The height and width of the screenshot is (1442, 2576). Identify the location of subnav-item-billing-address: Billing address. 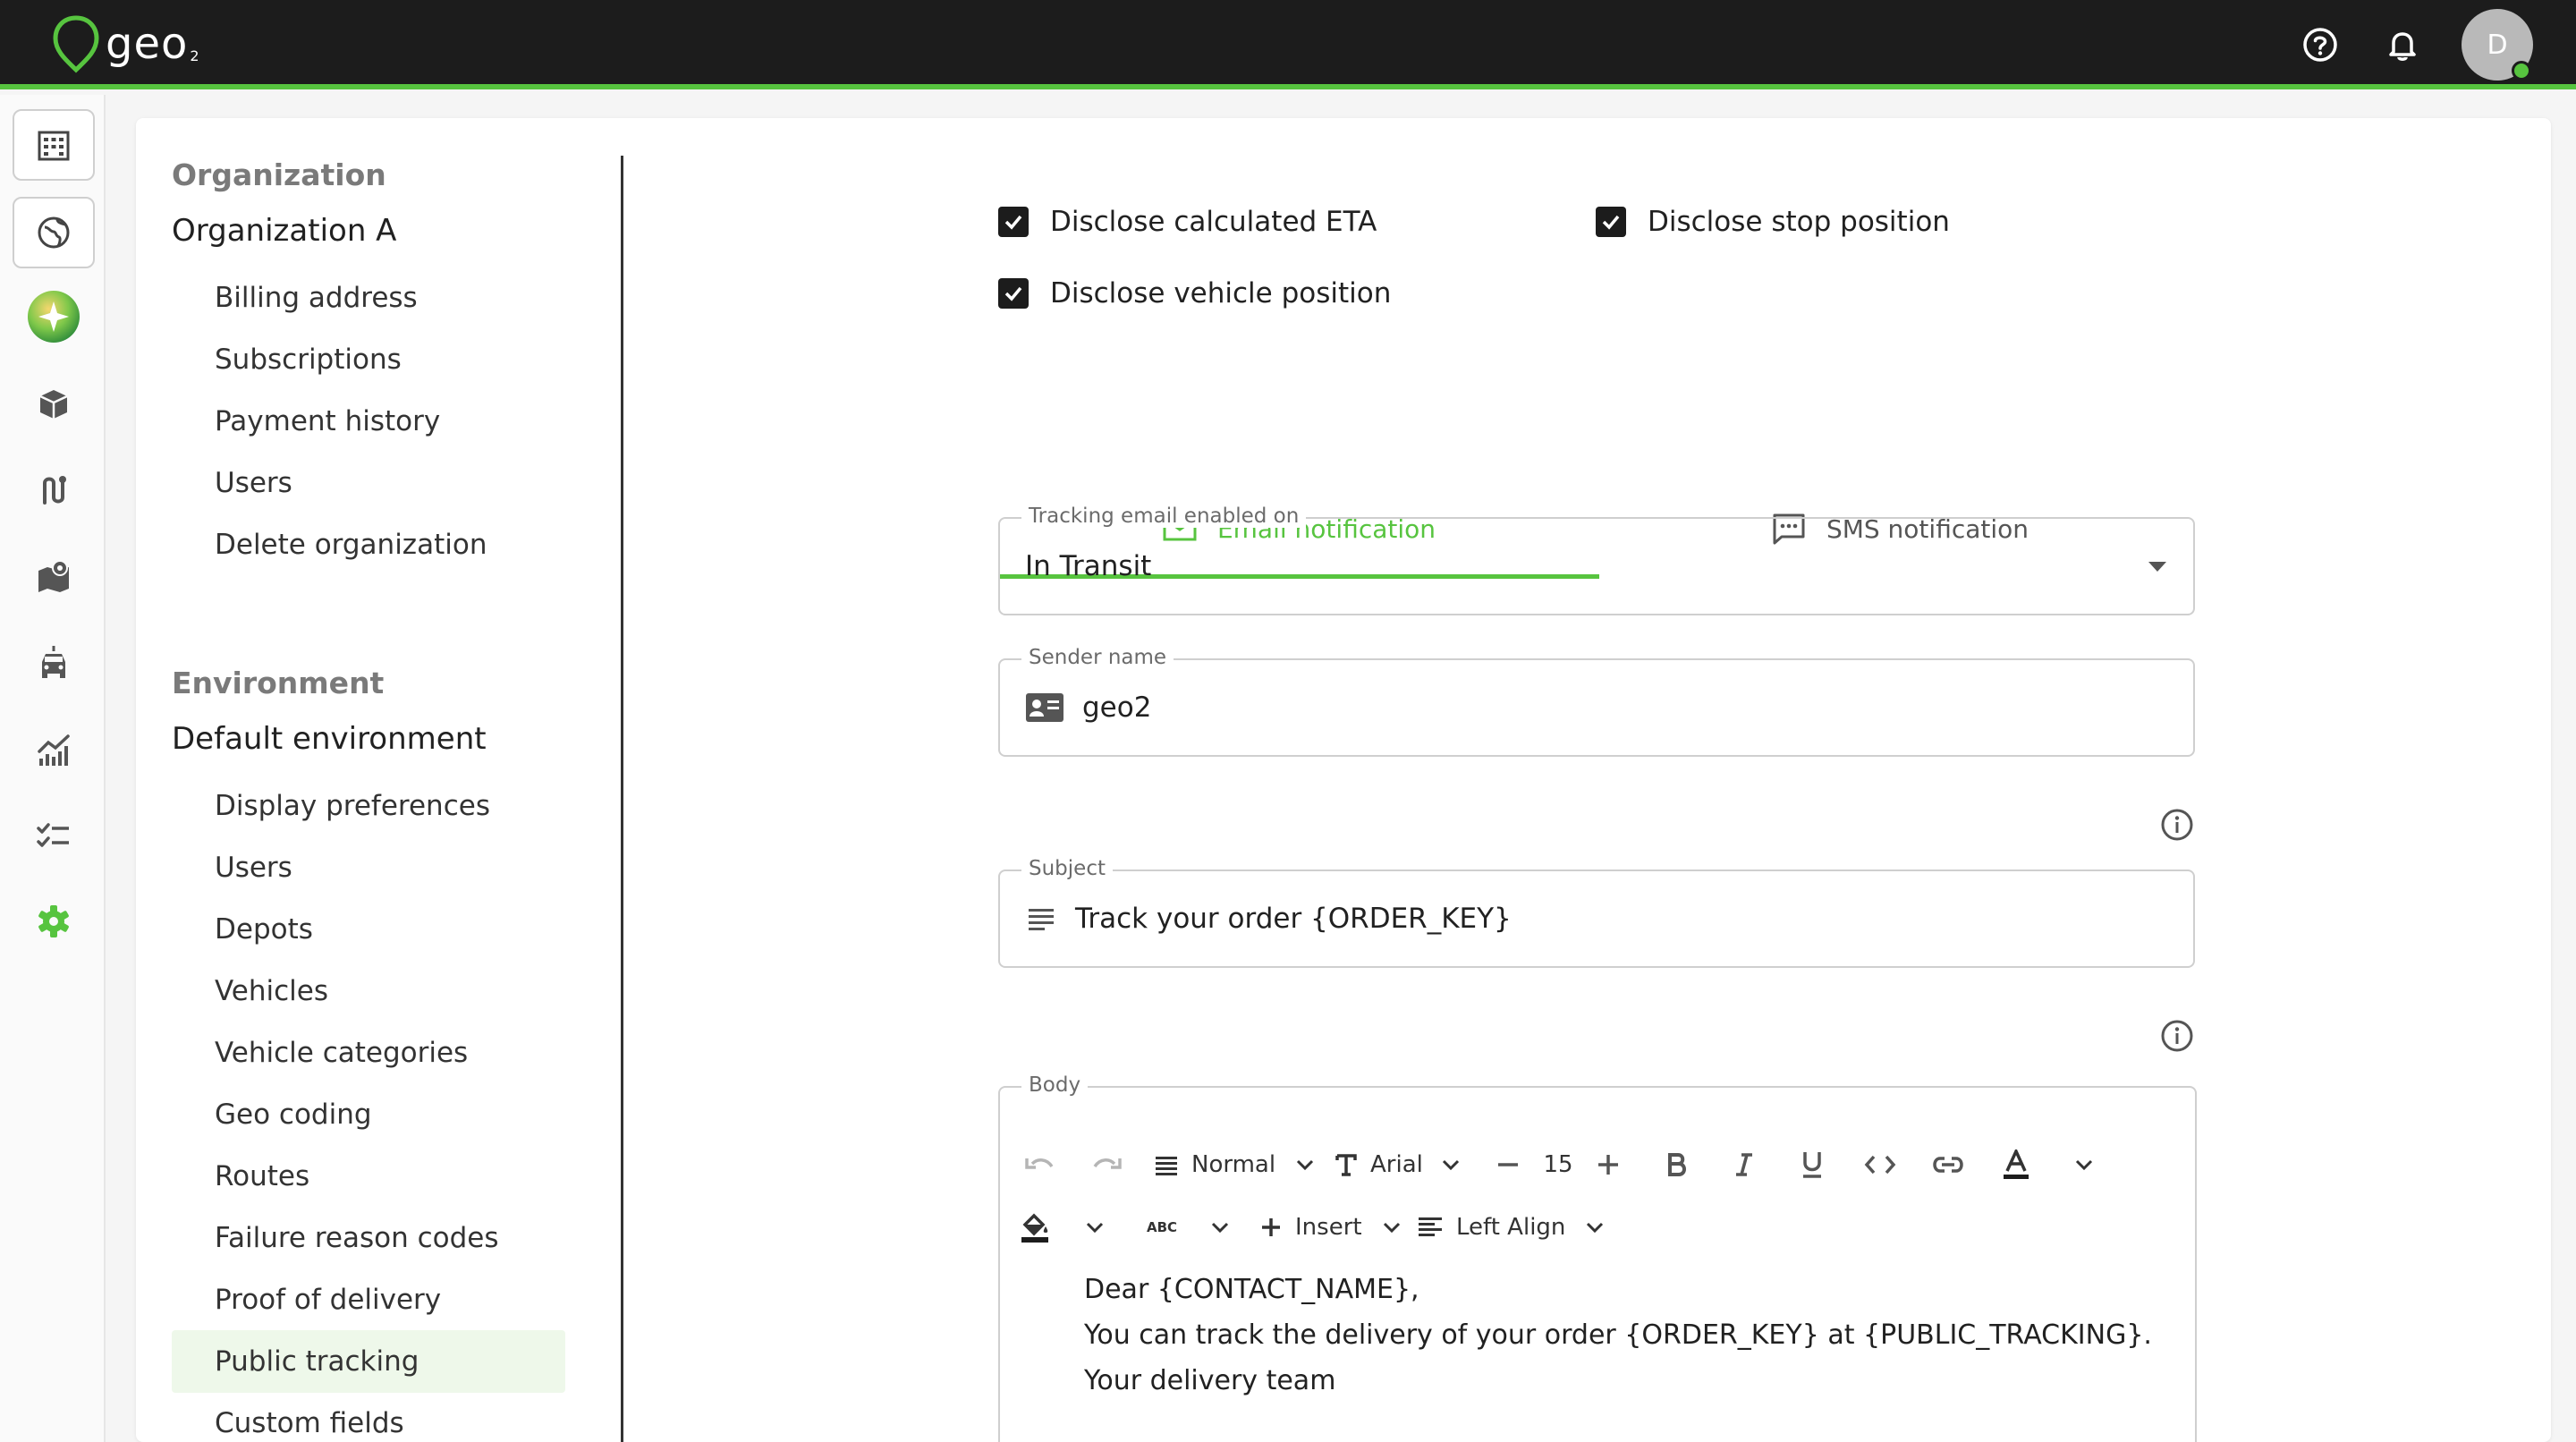
(368, 298).